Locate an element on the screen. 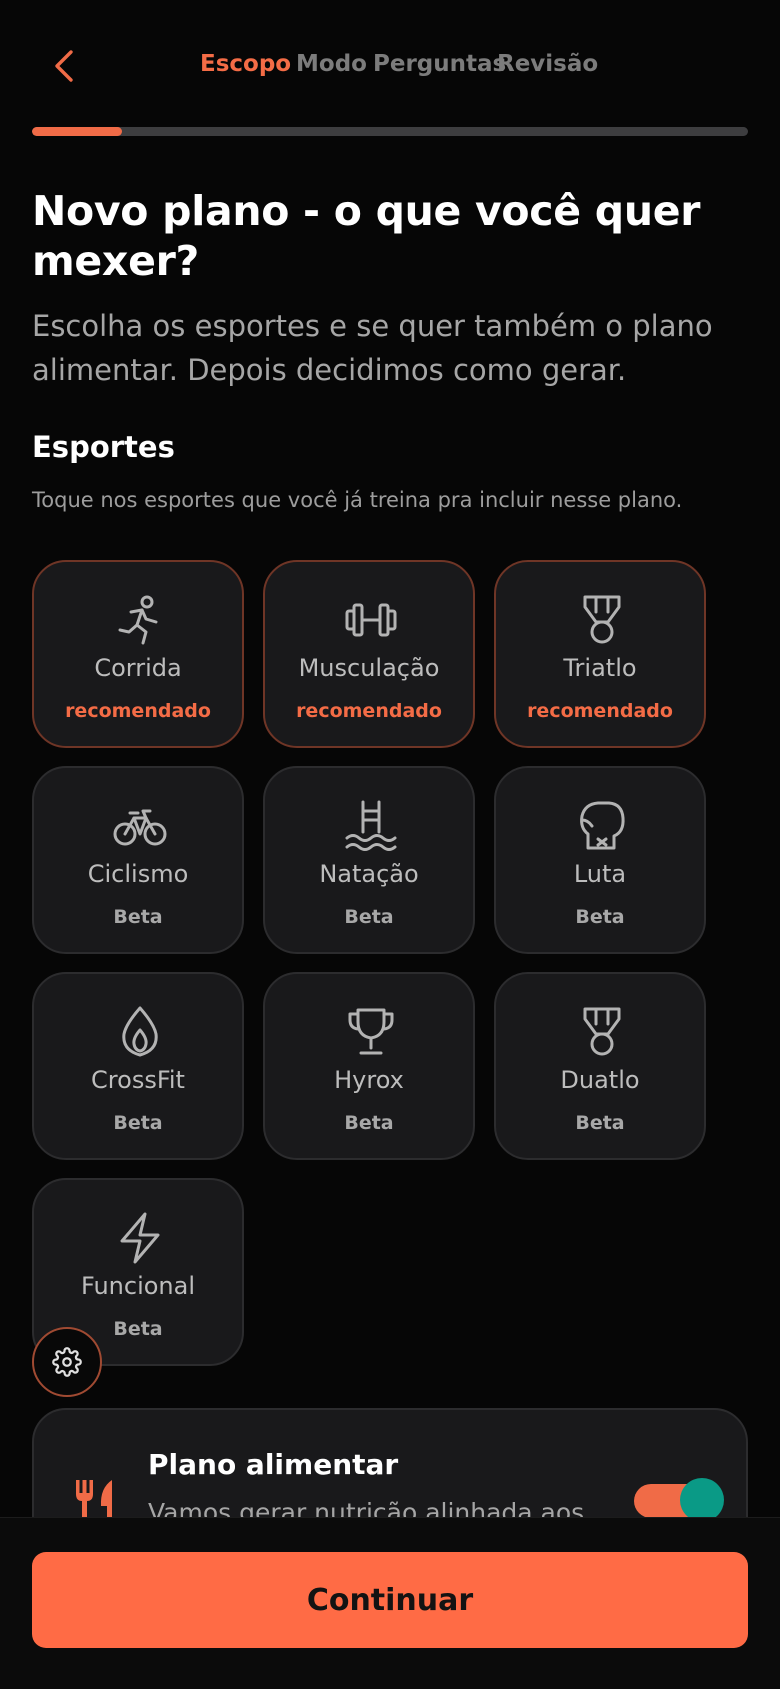 The height and width of the screenshot is (1689, 780). sport-card-crossfit: CrossFit Beta is located at coordinates (138, 1066).